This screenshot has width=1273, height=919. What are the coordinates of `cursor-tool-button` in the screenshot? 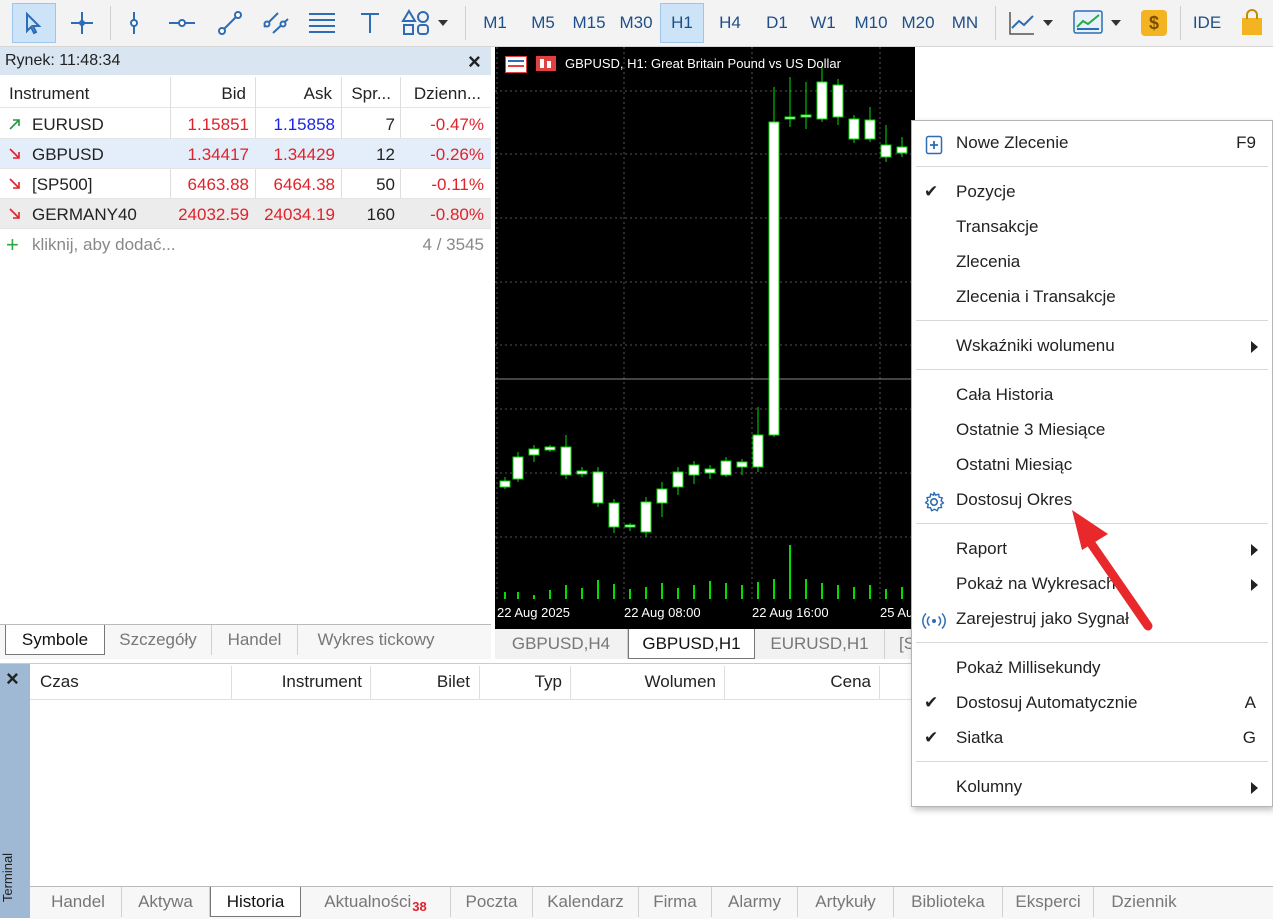 It's located at (34, 23).